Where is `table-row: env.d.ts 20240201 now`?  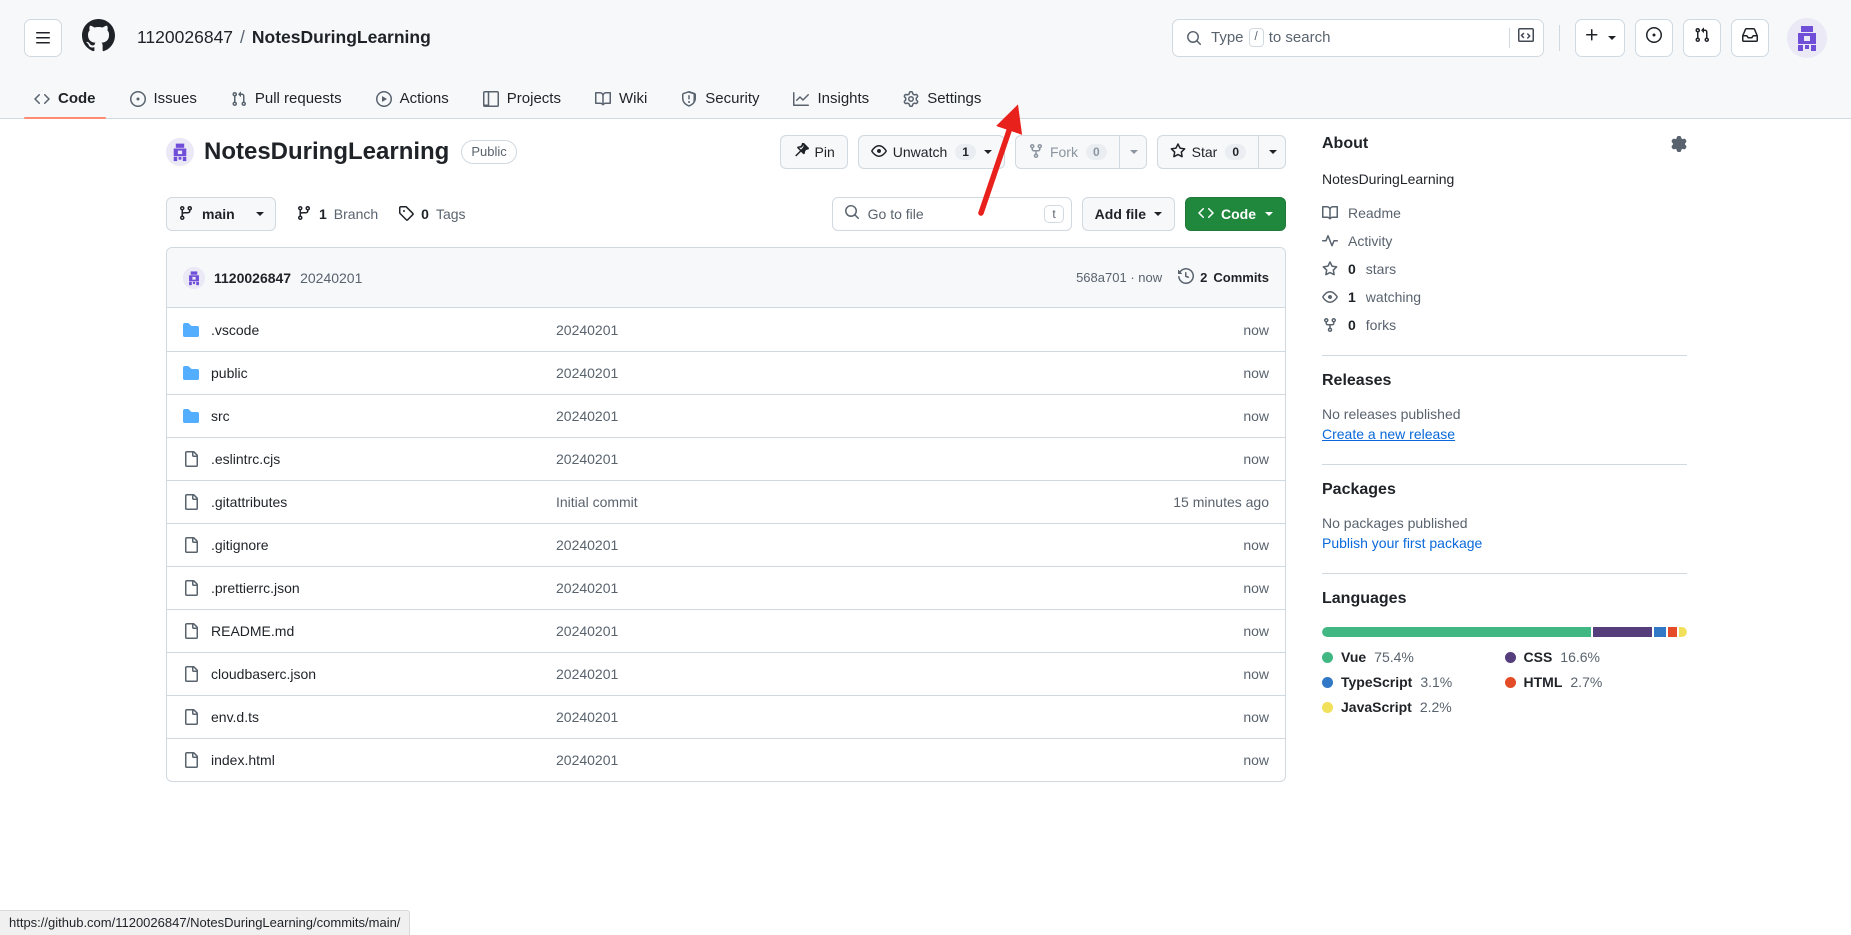
table-row: env.d.ts 20240201 now is located at coordinates (726, 716).